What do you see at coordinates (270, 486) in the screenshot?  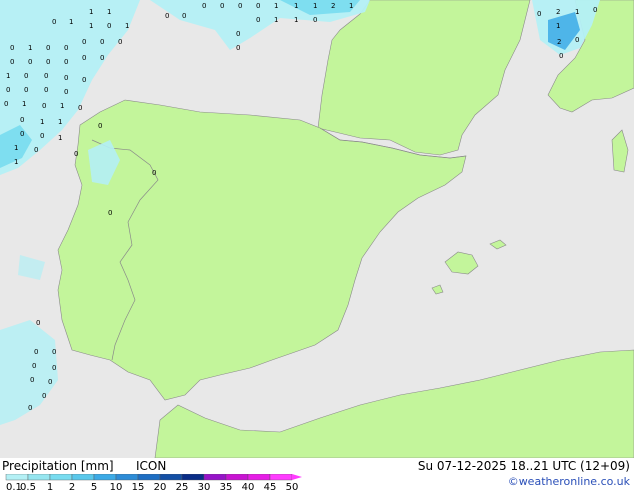 I see `legend-tick-label: 45` at bounding box center [270, 486].